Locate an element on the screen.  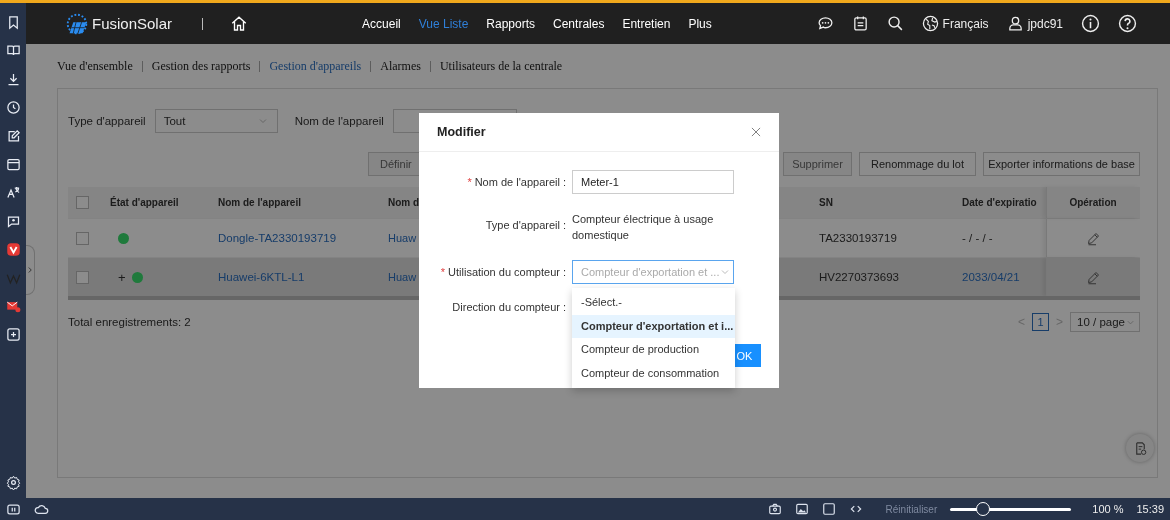
add-panel-icon is located at coordinates (13, 335).